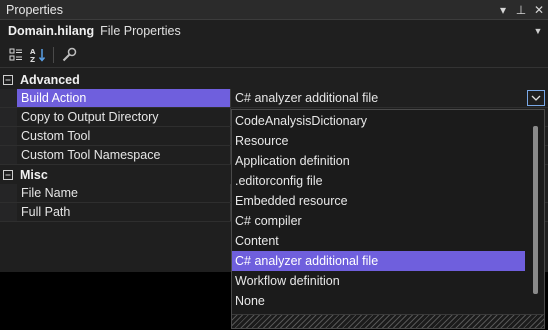 This screenshot has height=330, width=548. I want to click on dropdown-scrollbar, so click(535, 212).